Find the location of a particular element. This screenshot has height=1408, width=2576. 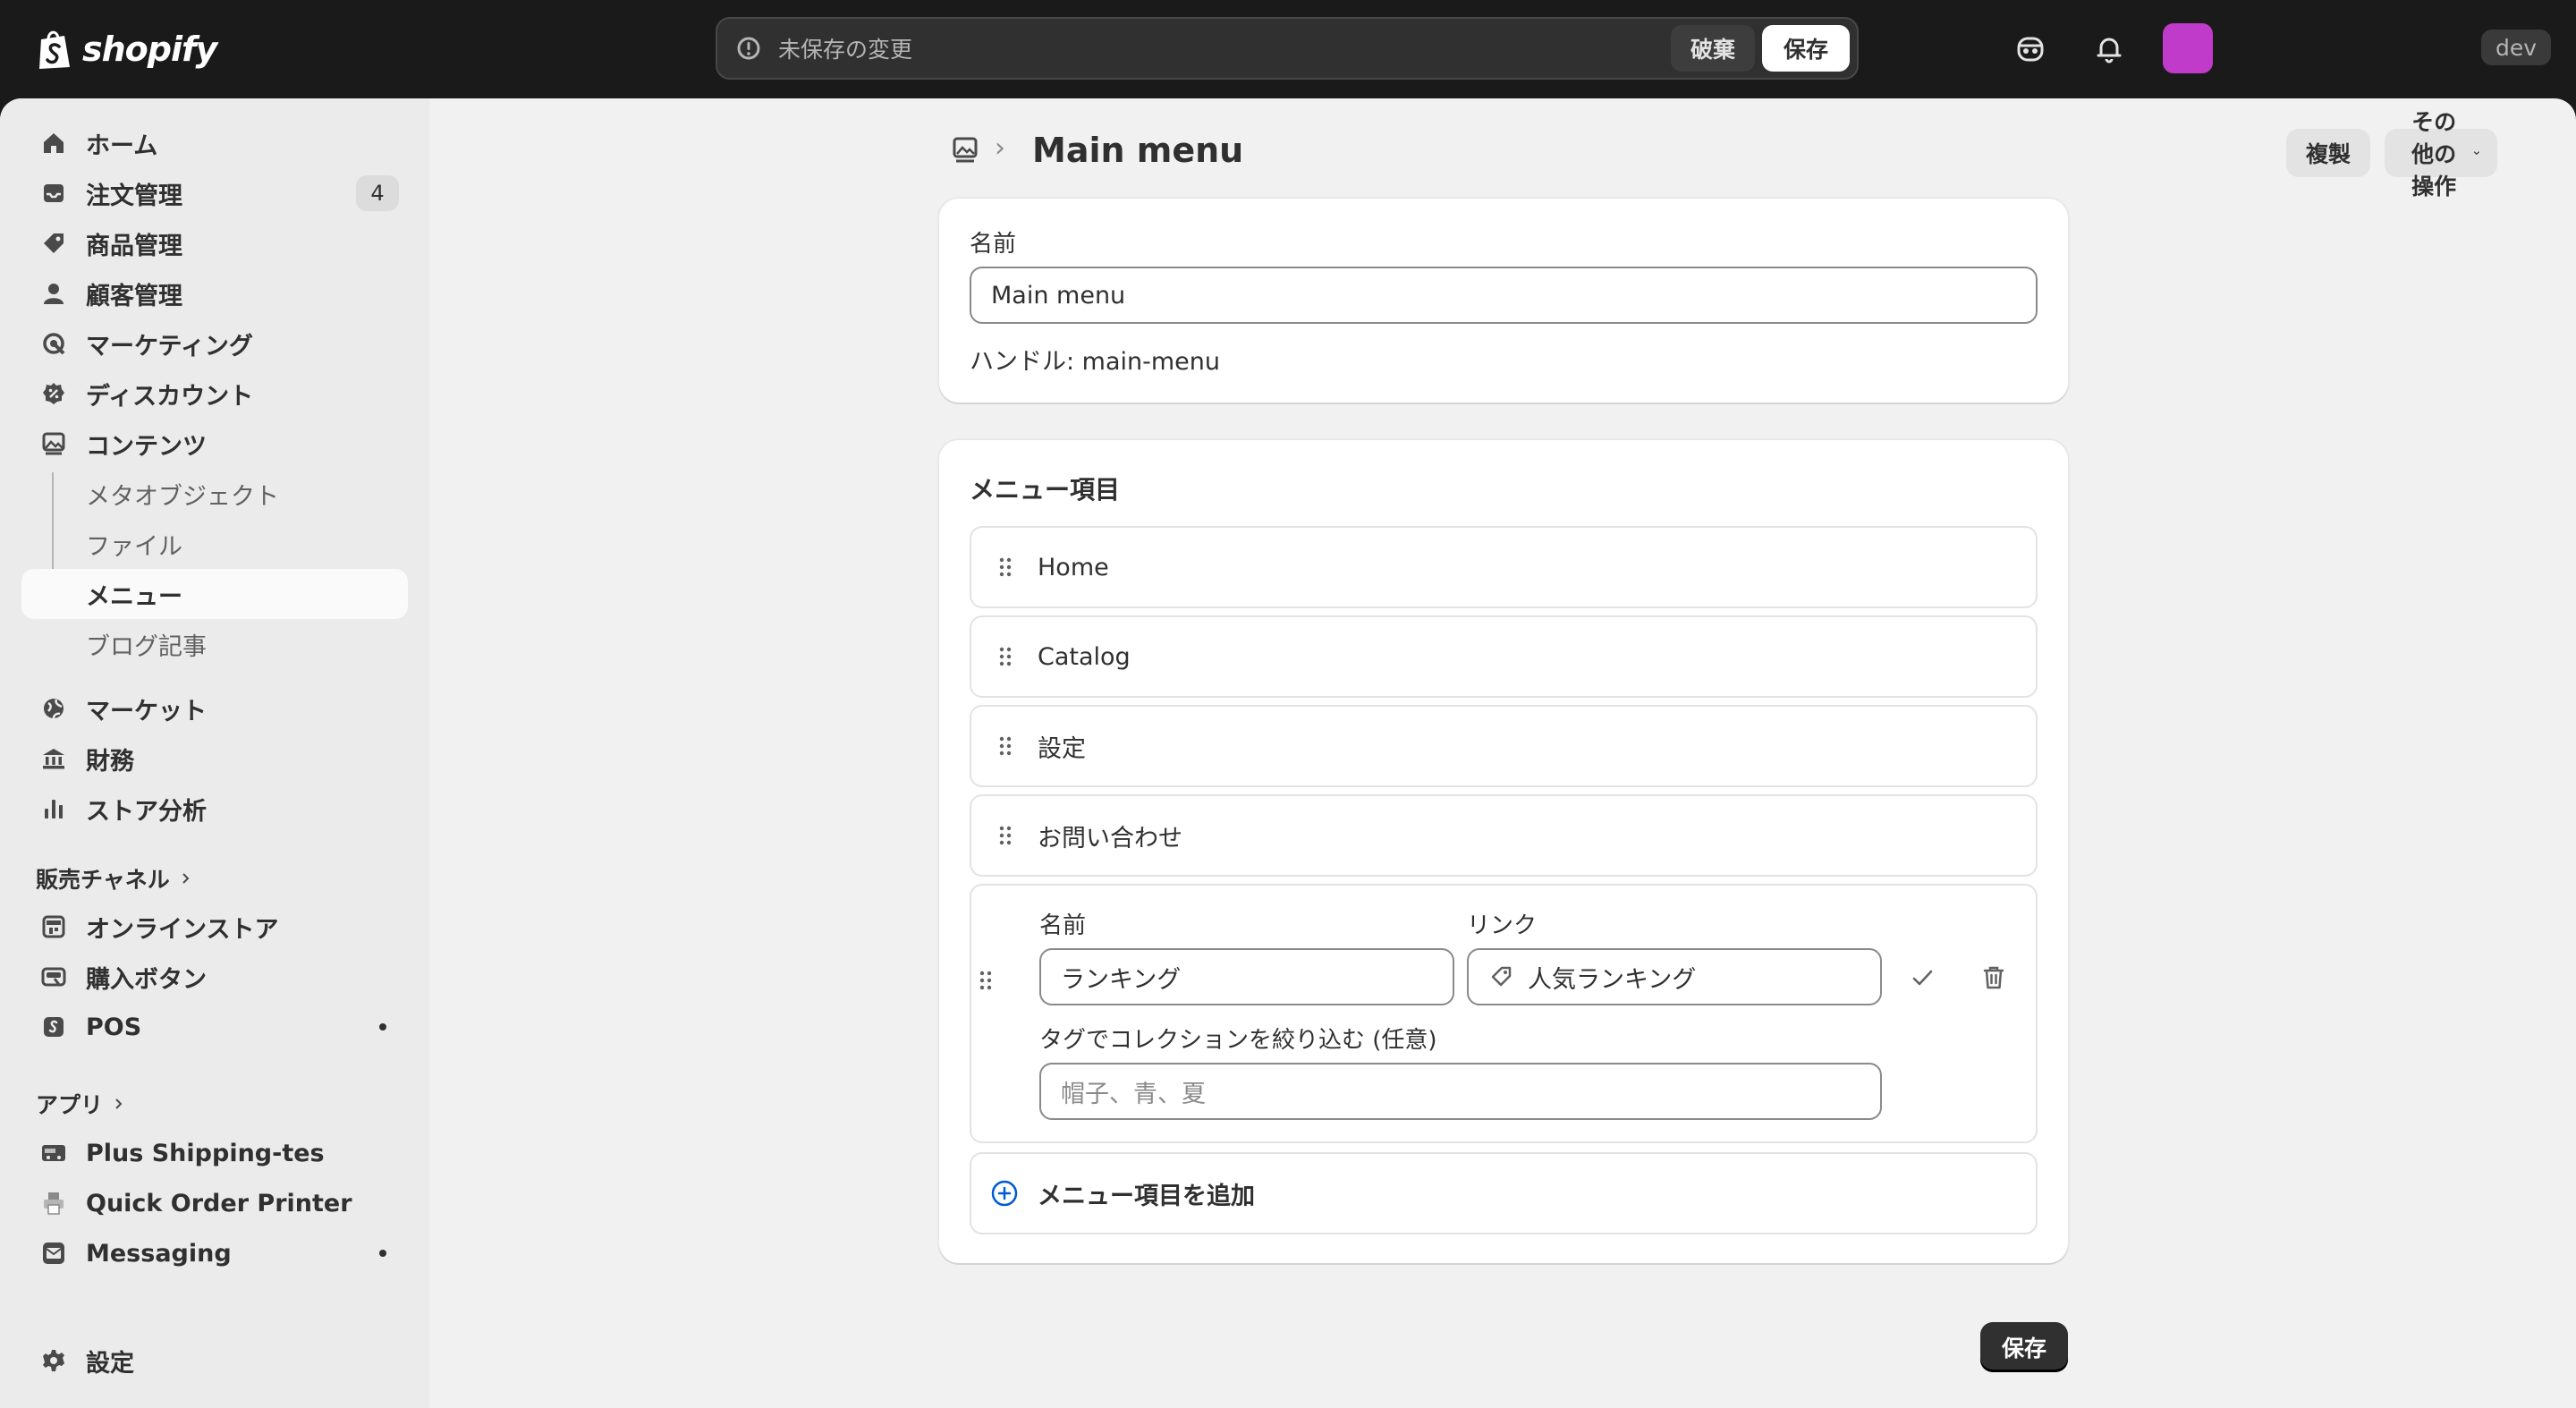

bank-icon is located at coordinates (54, 758).